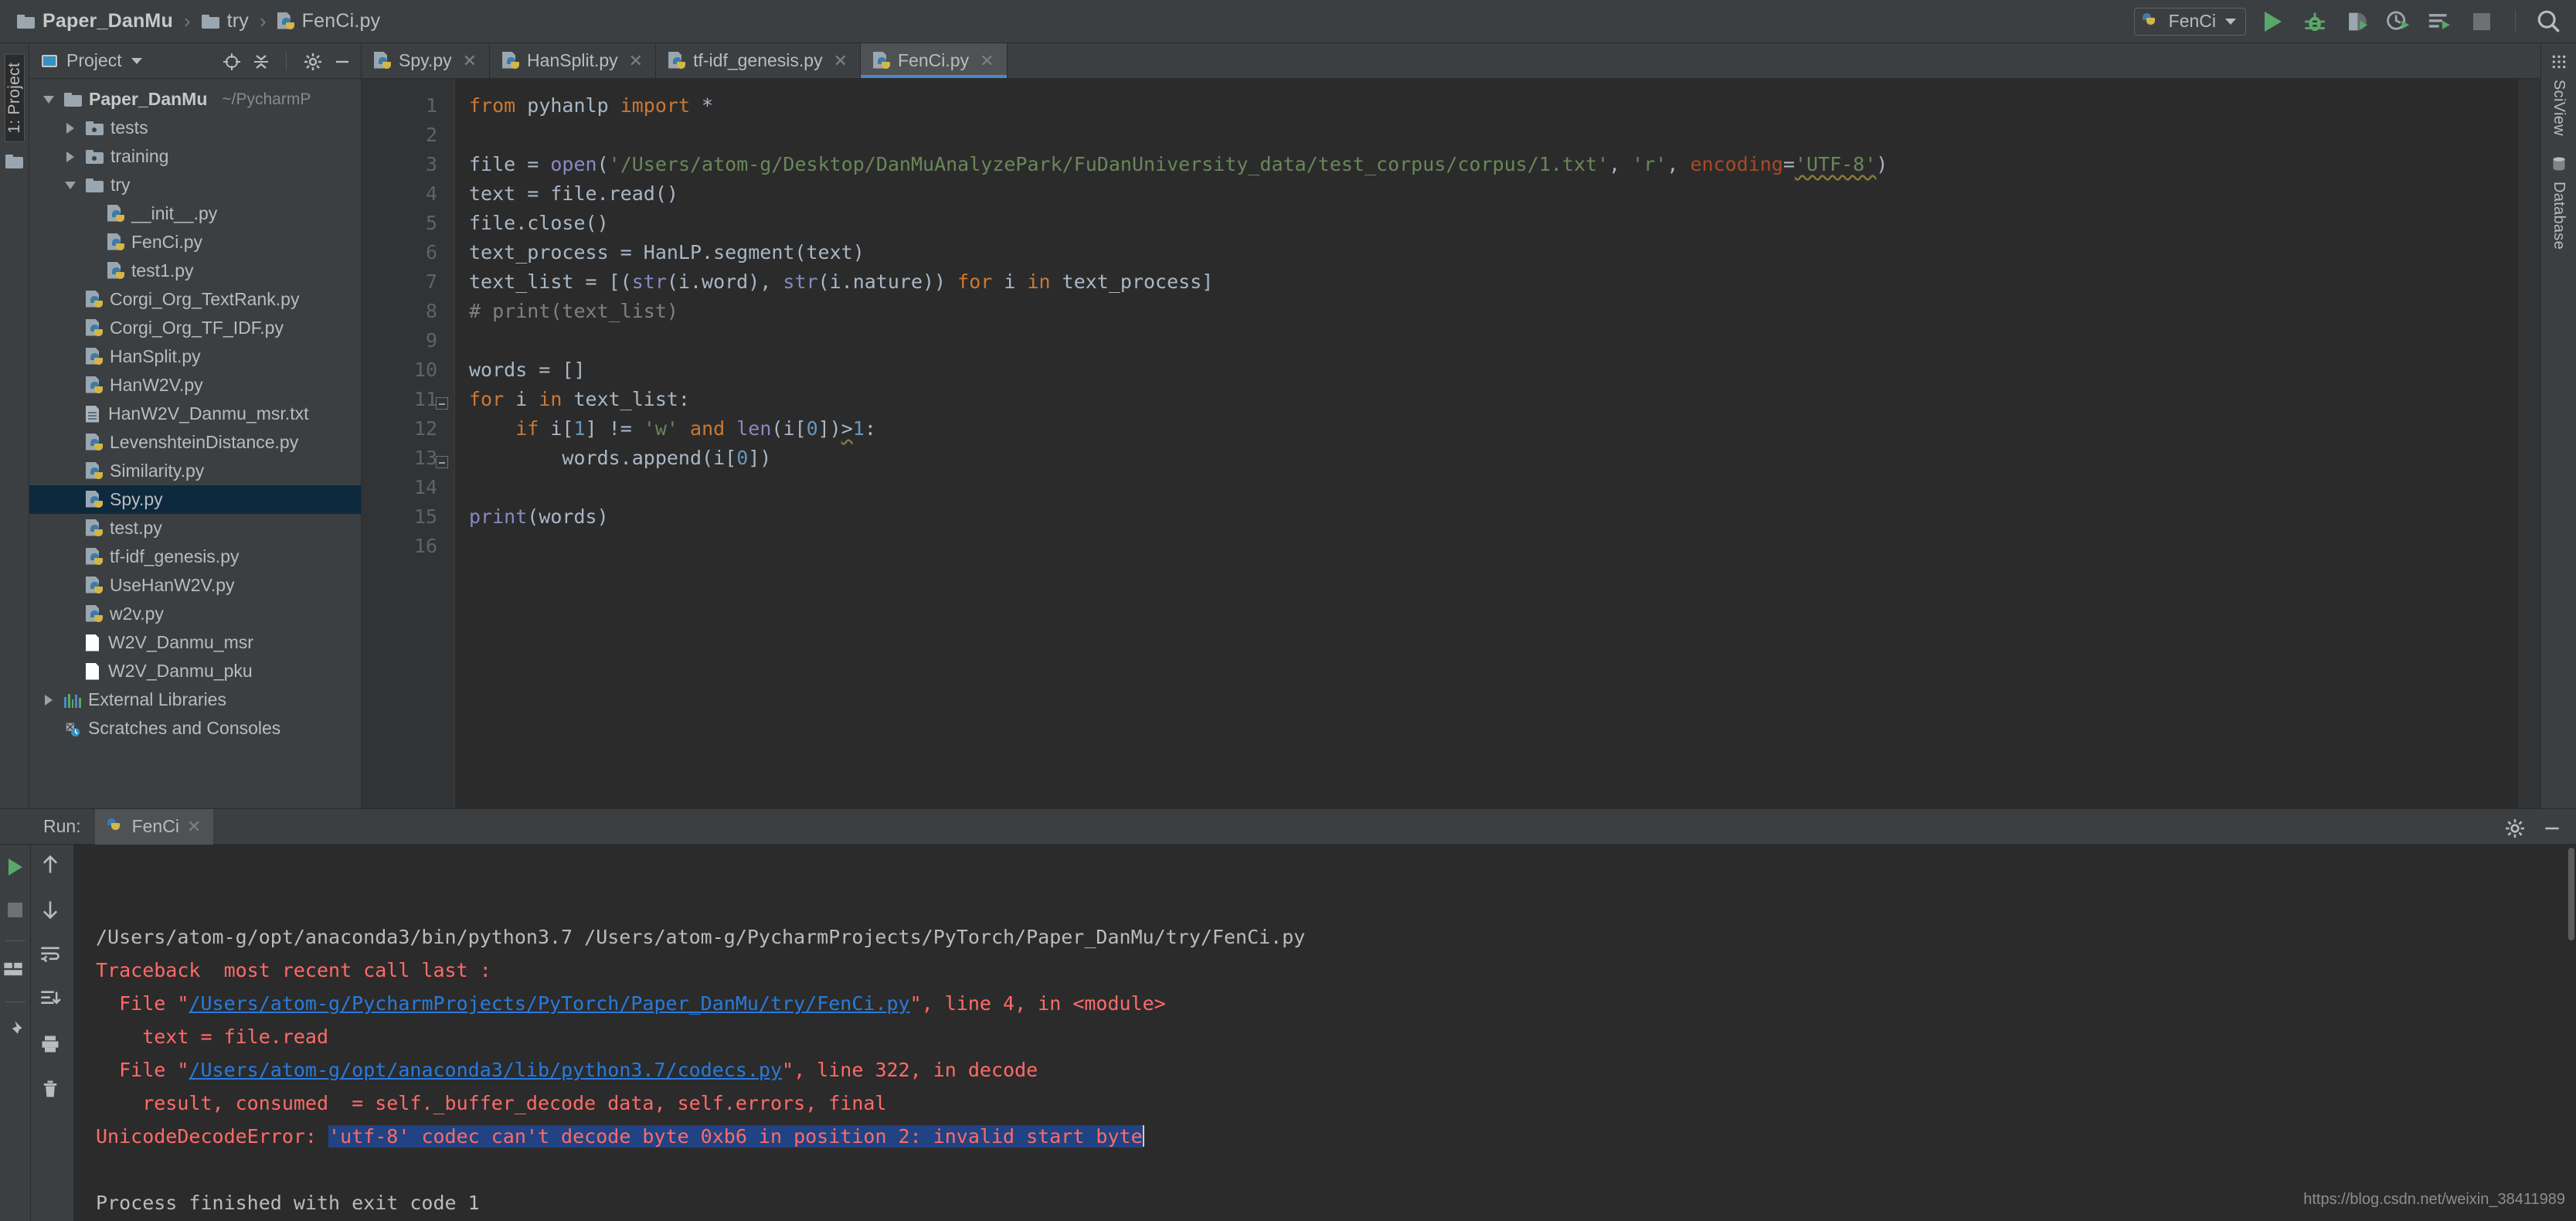 This screenshot has width=2576, height=1221. I want to click on structure-folder-icon, so click(14, 161).